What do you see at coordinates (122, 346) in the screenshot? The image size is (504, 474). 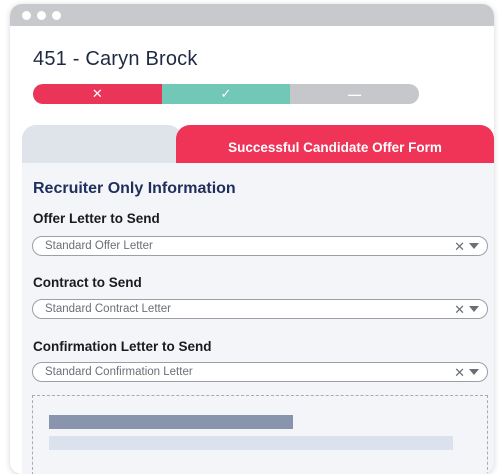 I see `confirmation-letter-label: Confirmation Letter to Send` at bounding box center [122, 346].